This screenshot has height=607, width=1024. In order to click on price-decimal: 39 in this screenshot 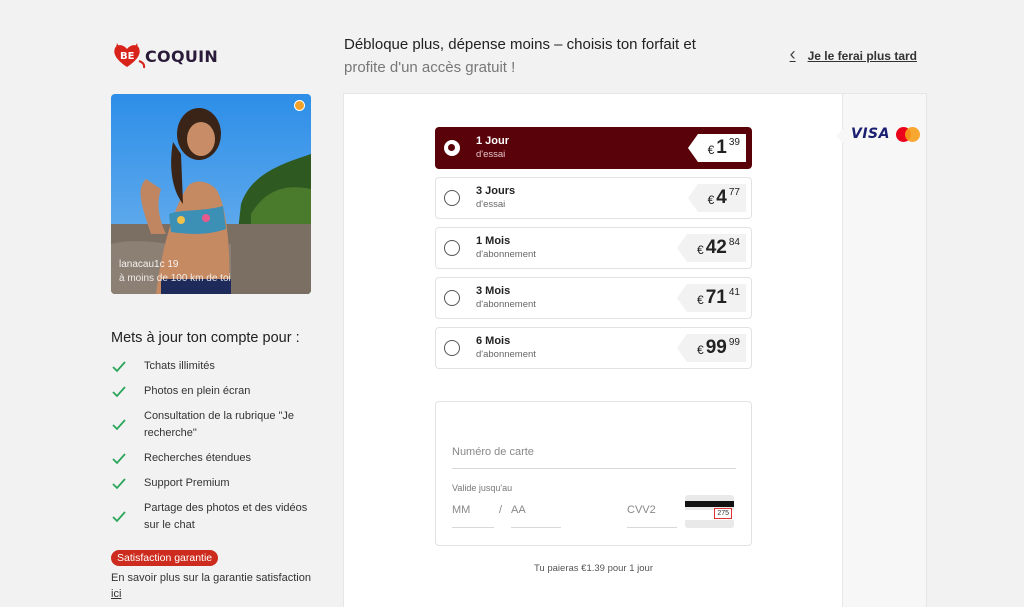, I will do `click(734, 142)`.